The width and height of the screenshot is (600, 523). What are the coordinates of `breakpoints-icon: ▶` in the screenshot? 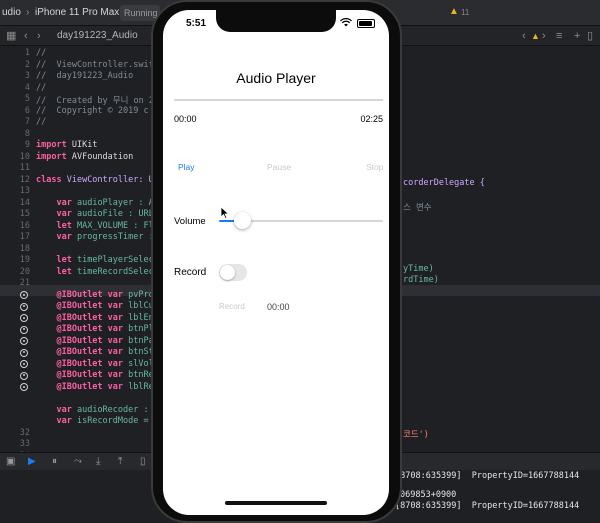 It's located at (32, 461).